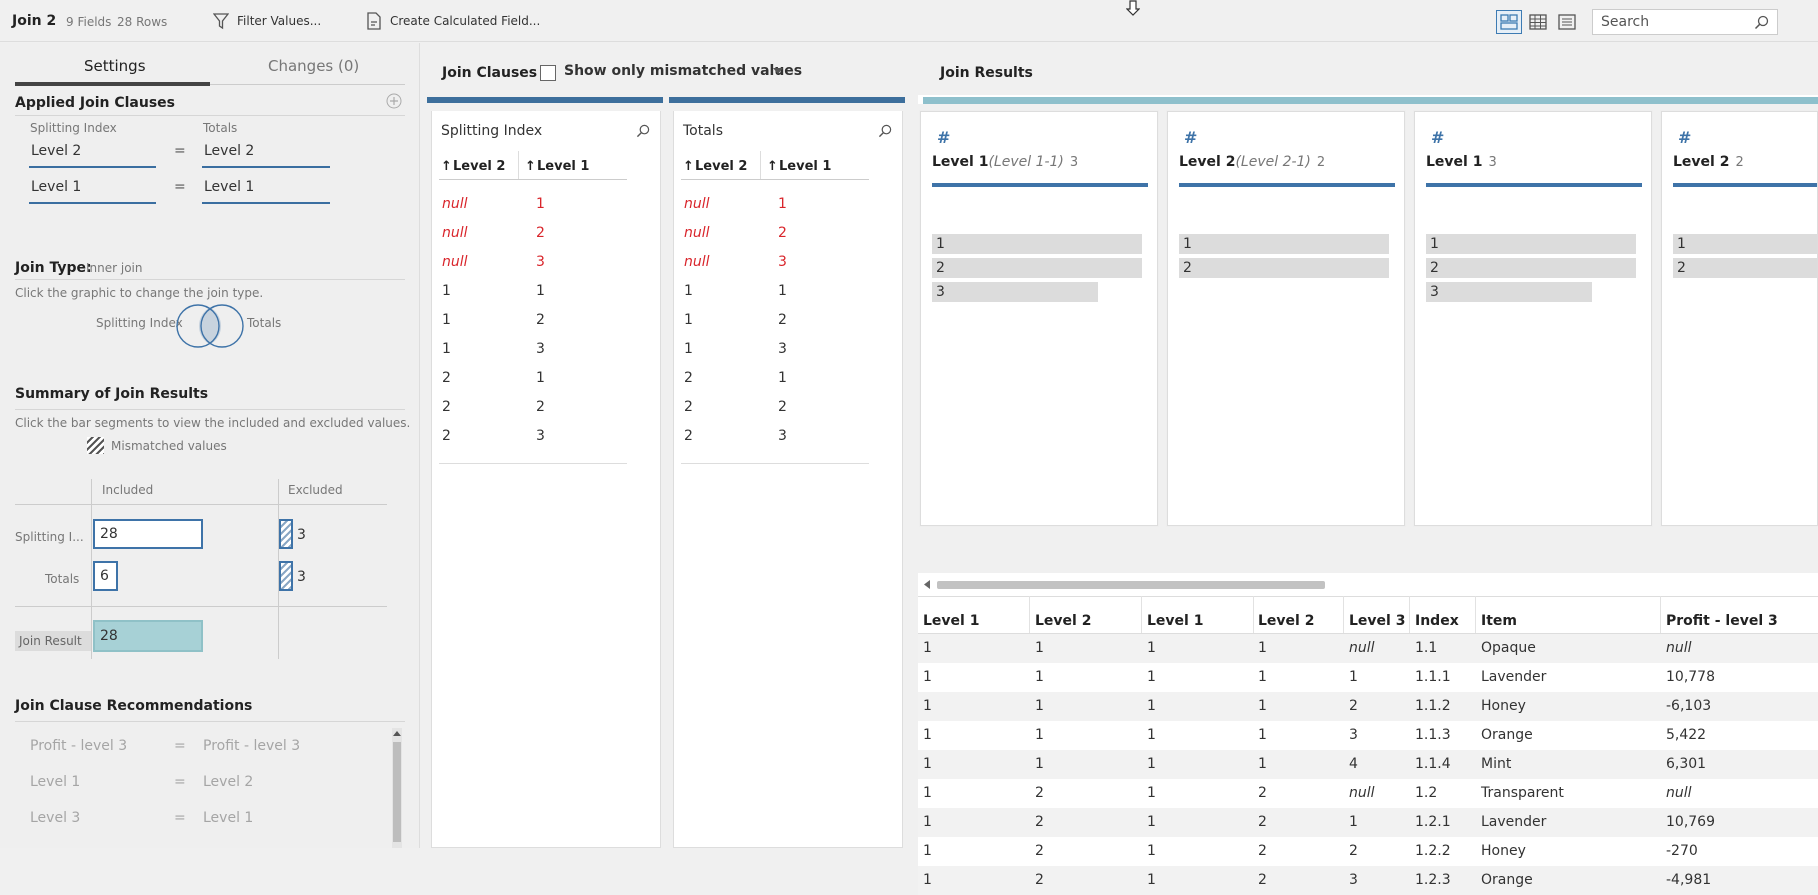 This screenshot has width=1818, height=895. What do you see at coordinates (1531, 244) in the screenshot?
I see `value-bar: 1` at bounding box center [1531, 244].